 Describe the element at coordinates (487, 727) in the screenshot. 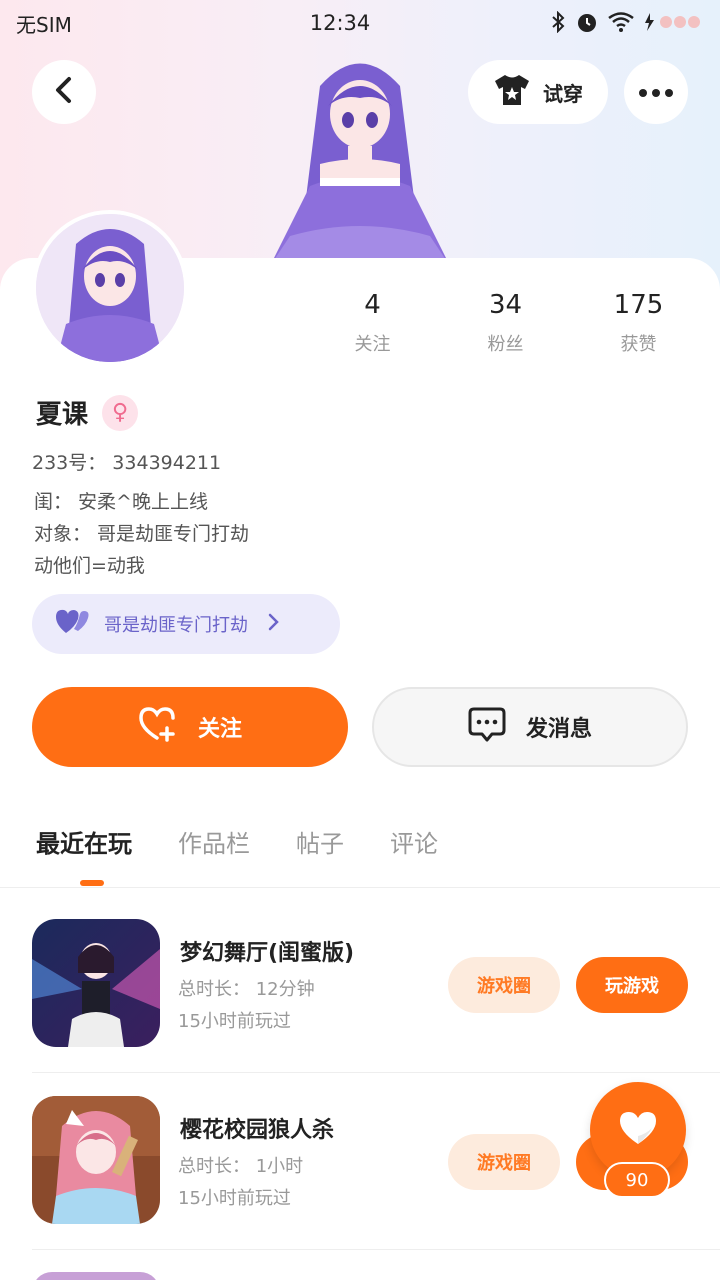

I see `chat-bubble-icon` at that location.